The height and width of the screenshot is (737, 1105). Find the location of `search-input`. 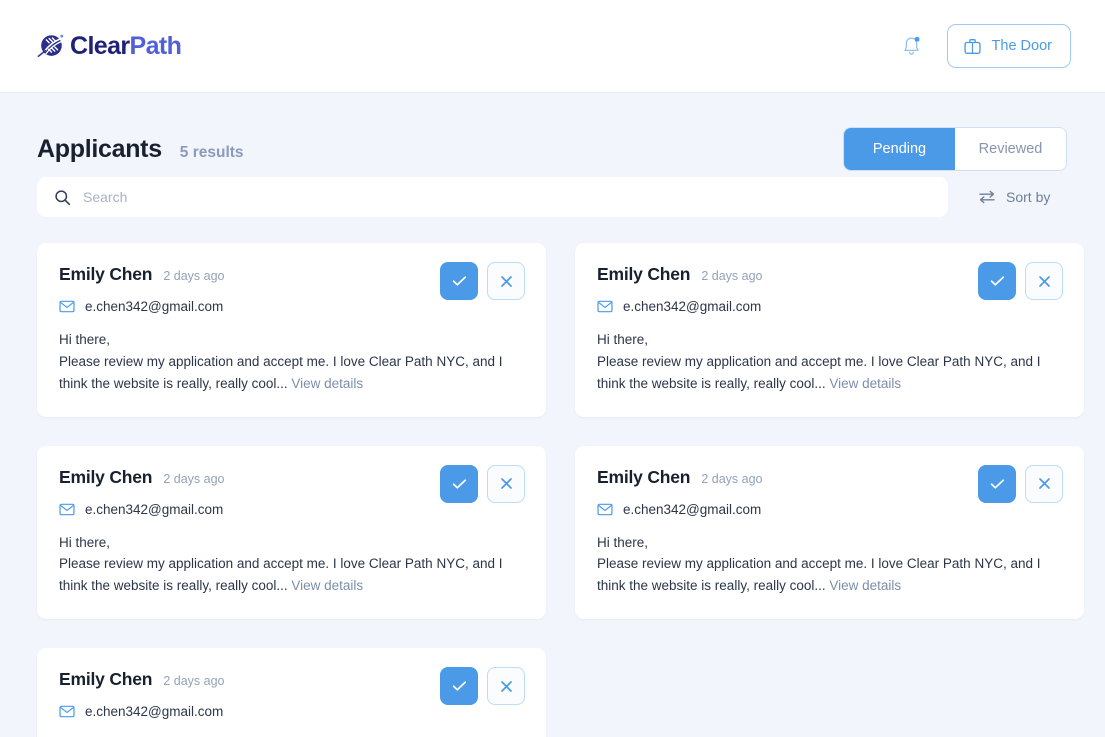

search-input is located at coordinates (507, 197).